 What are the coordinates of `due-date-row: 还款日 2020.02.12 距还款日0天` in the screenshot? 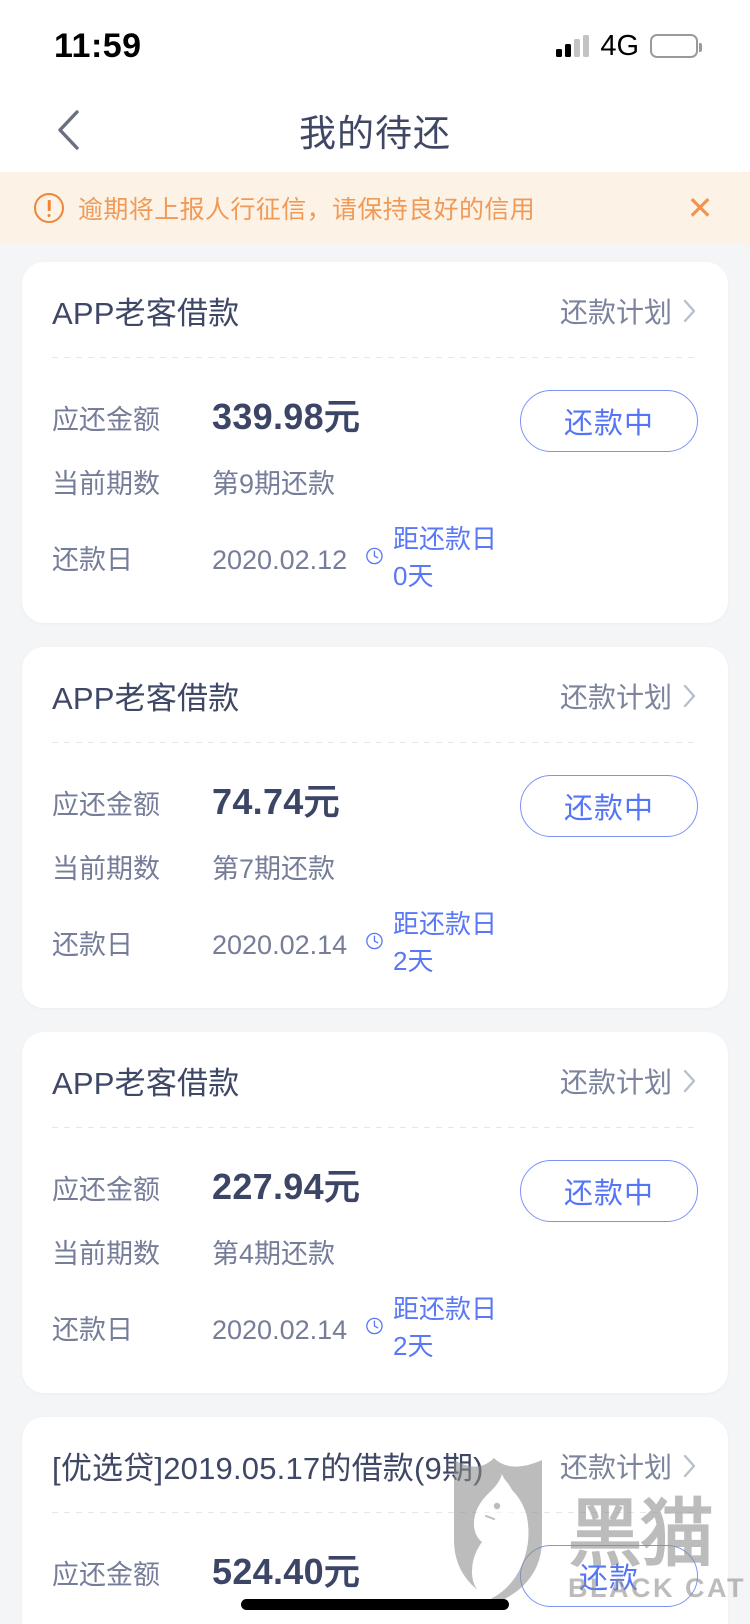 It's located at (275, 556).